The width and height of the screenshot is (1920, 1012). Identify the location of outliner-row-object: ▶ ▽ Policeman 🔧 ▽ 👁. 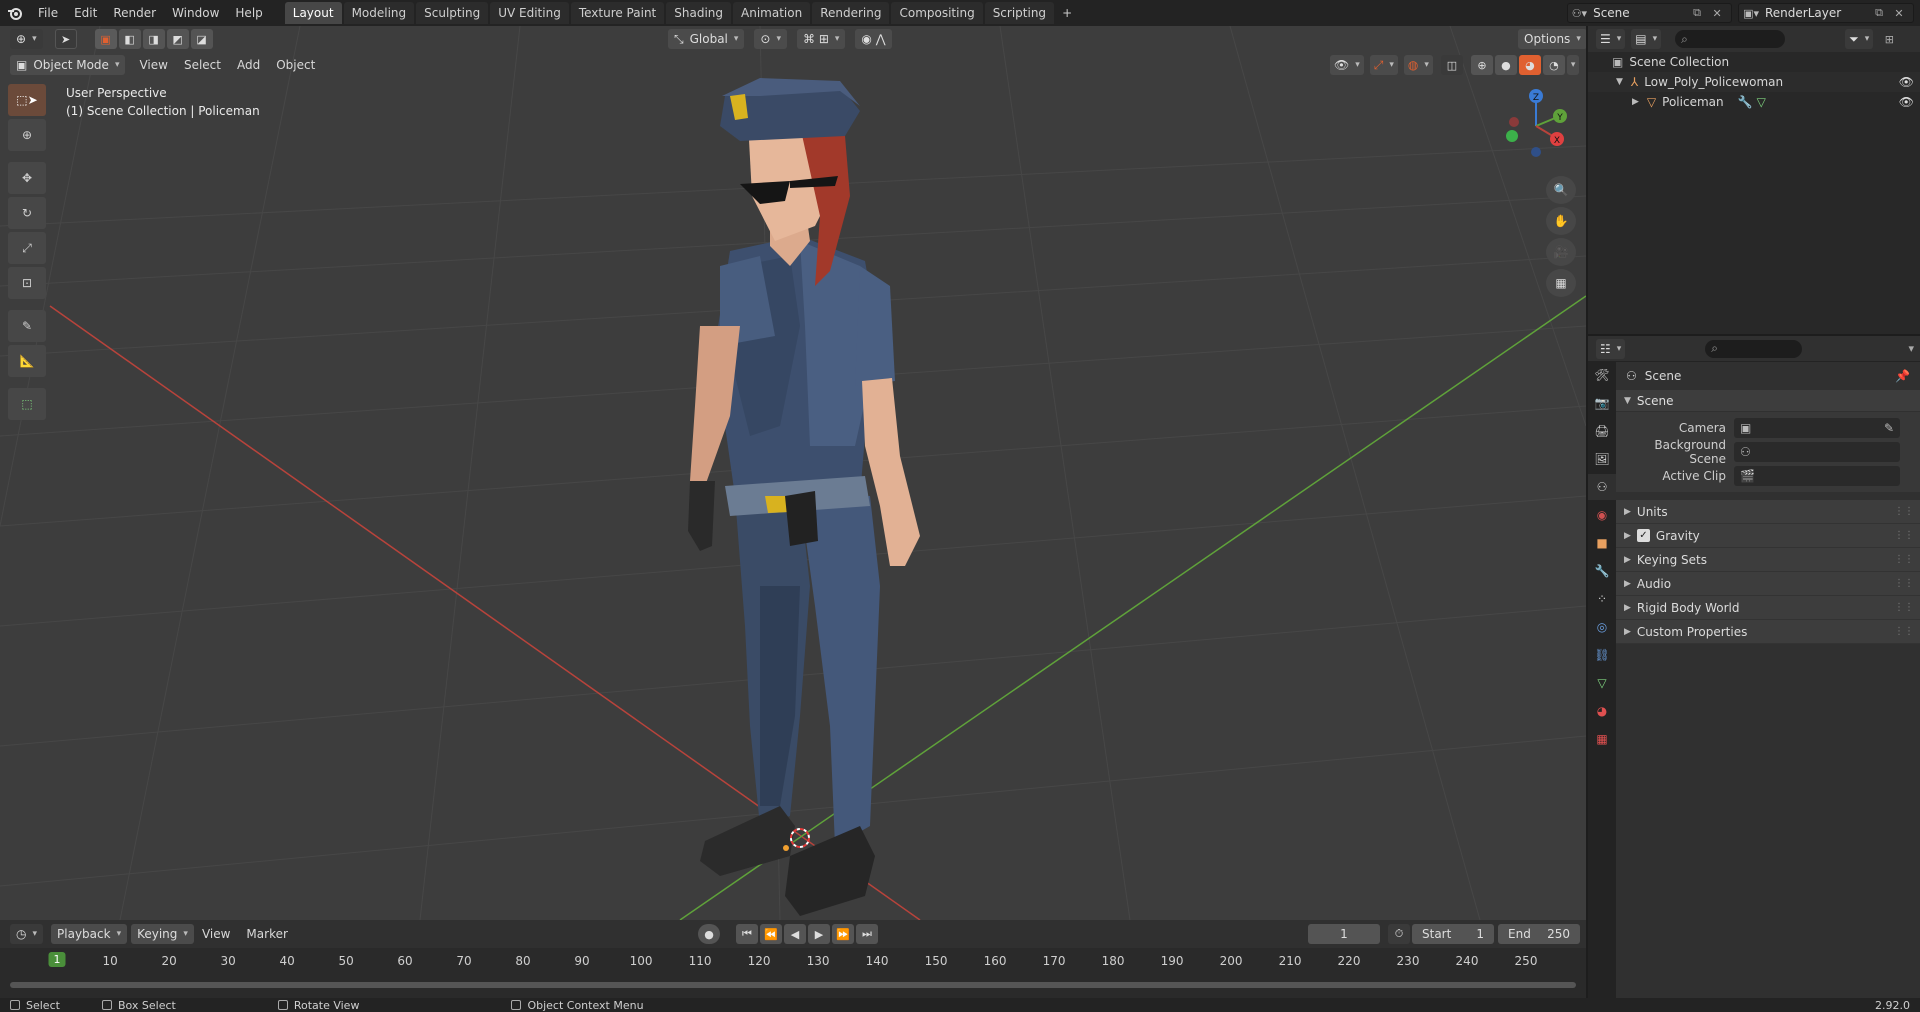
(1754, 102).